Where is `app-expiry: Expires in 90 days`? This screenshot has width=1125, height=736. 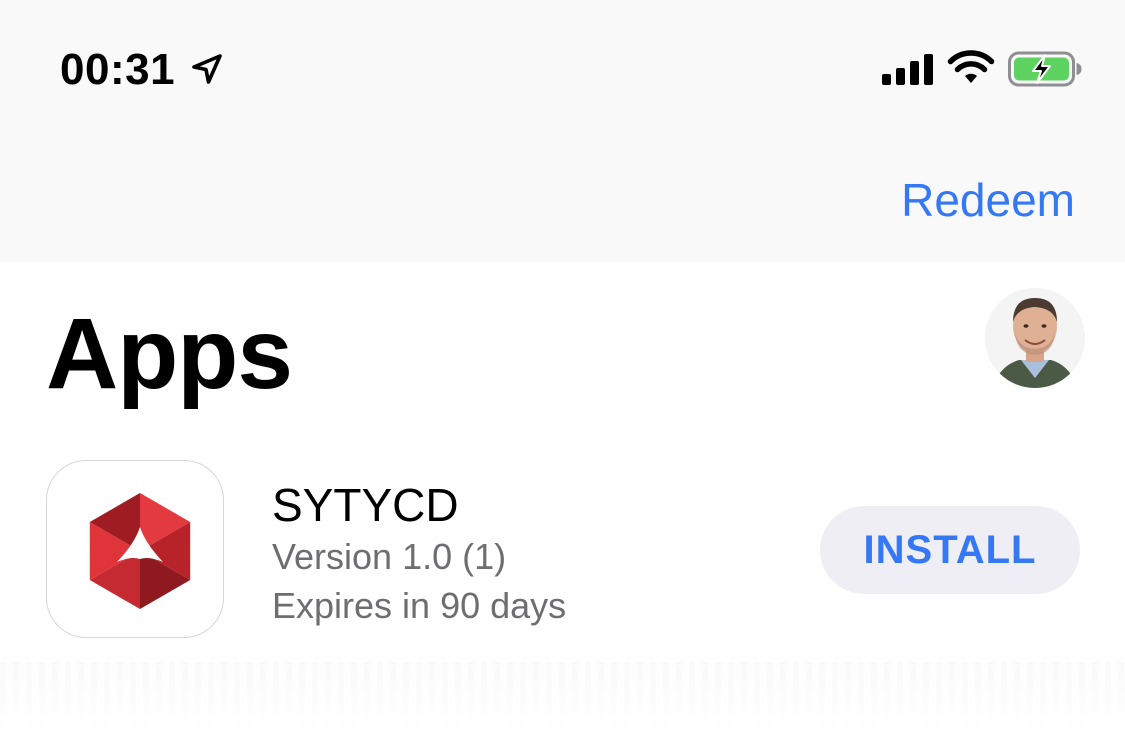
app-expiry: Expires in 90 days is located at coordinates (419, 605).